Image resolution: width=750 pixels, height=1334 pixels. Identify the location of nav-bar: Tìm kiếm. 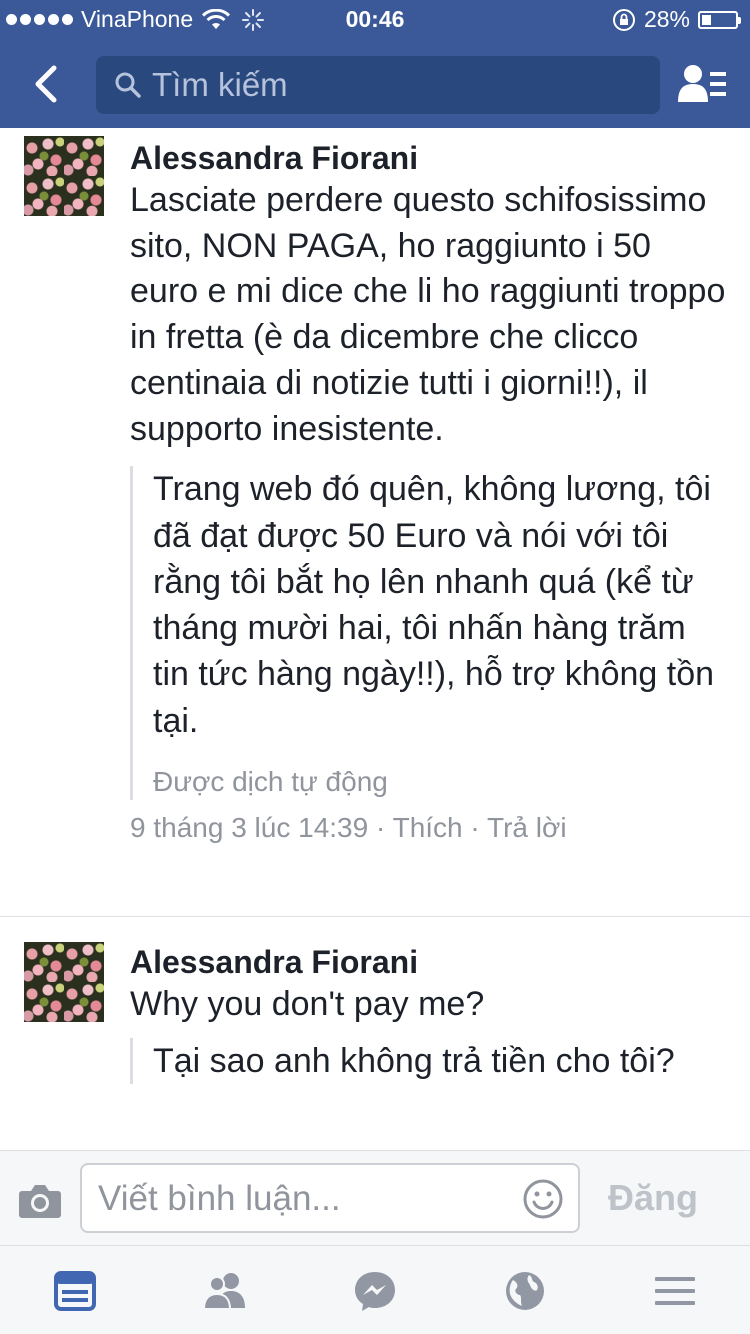
(375, 84).